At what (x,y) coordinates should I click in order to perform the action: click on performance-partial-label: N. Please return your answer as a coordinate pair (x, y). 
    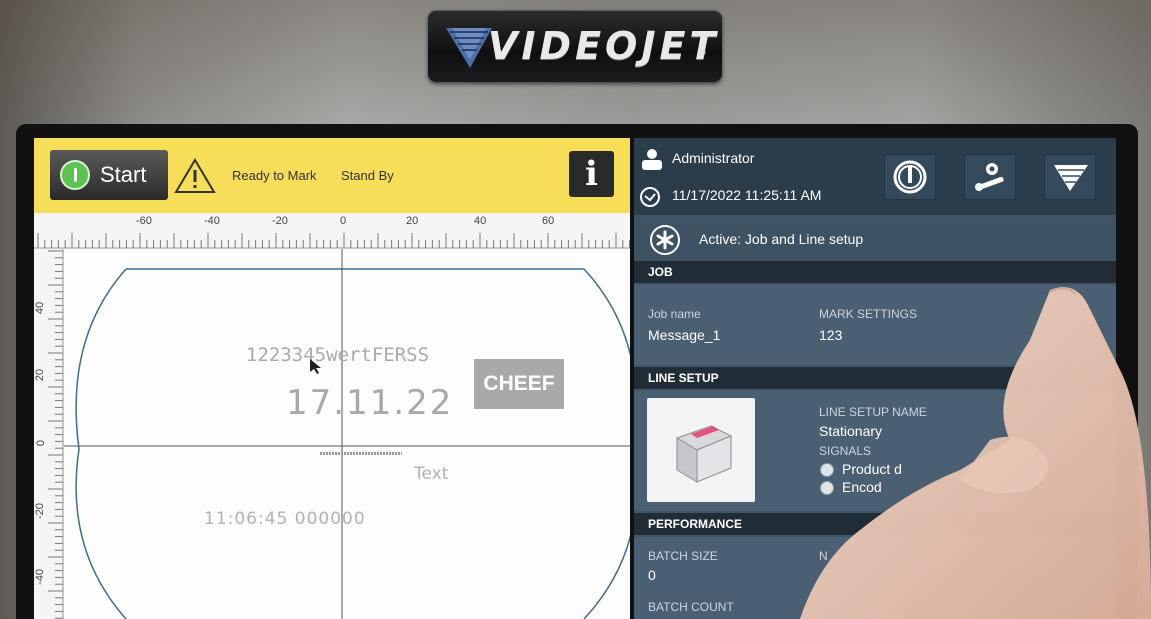
    Looking at the image, I should click on (823, 556).